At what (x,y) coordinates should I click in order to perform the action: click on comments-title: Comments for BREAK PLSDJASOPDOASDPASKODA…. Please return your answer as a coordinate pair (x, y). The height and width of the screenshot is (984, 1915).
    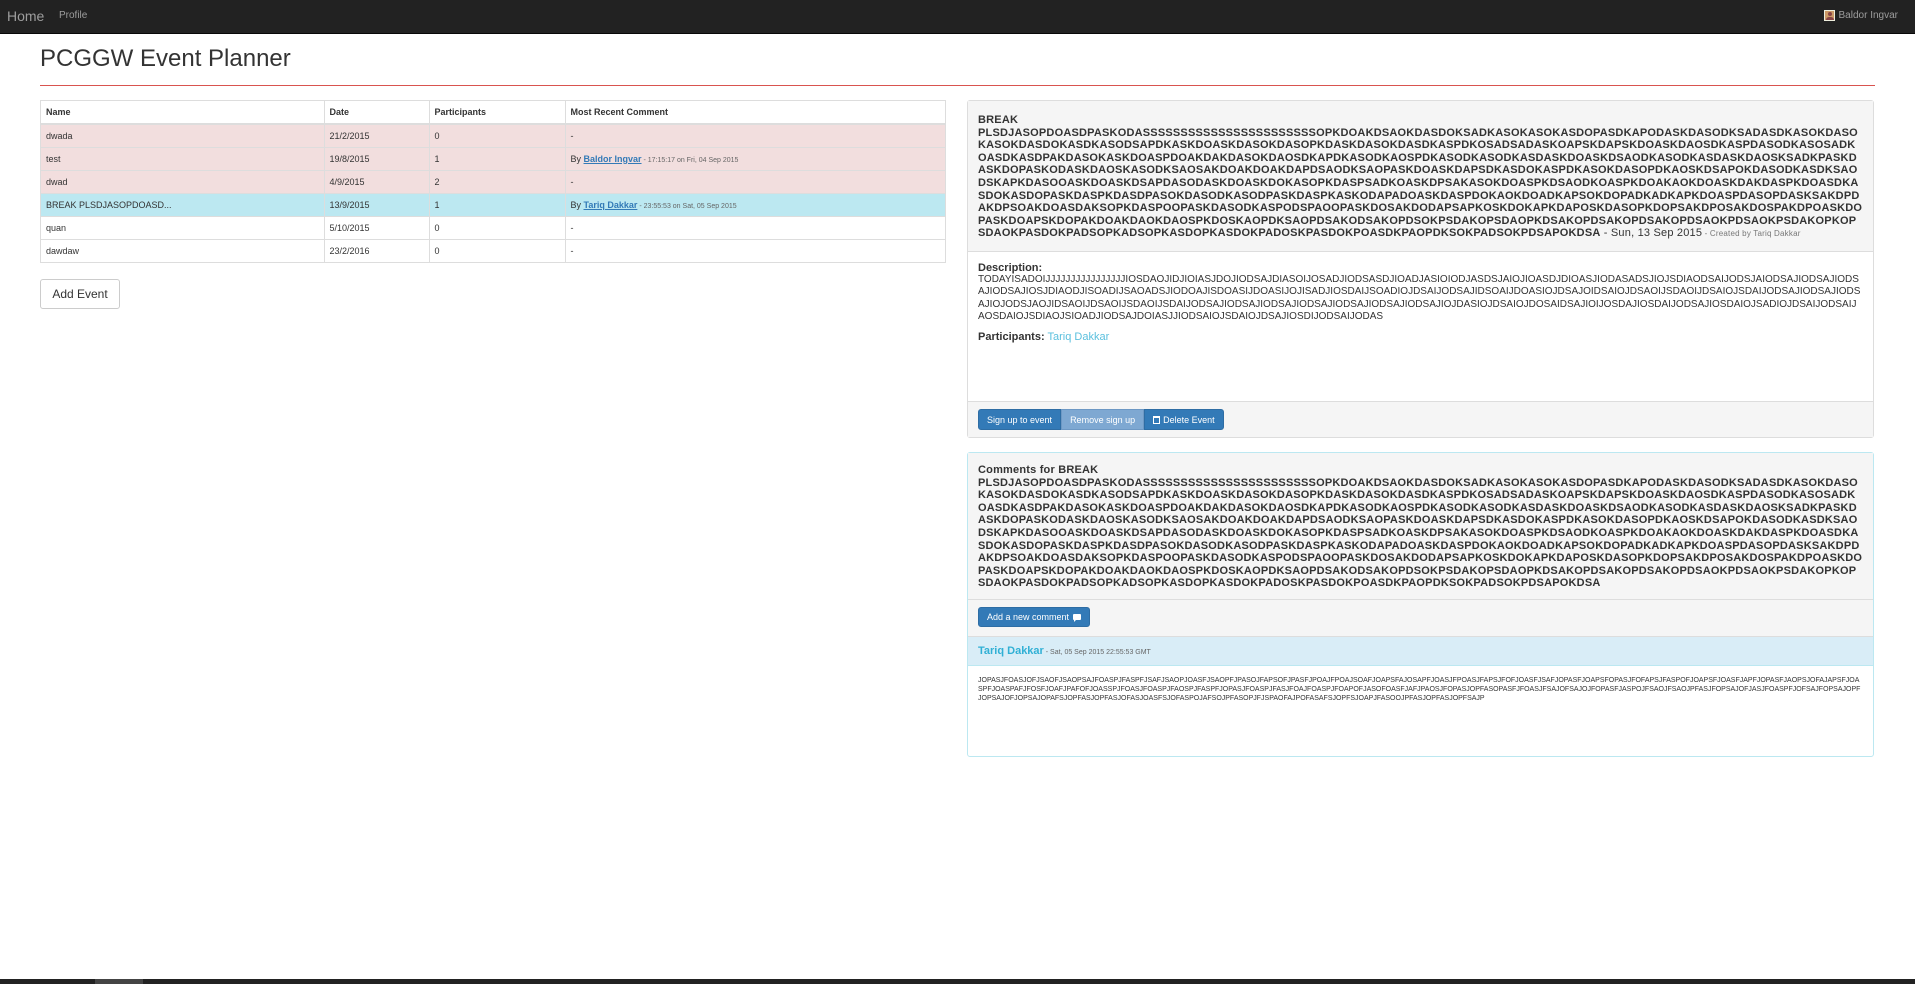
    Looking at the image, I should click on (1420, 527).